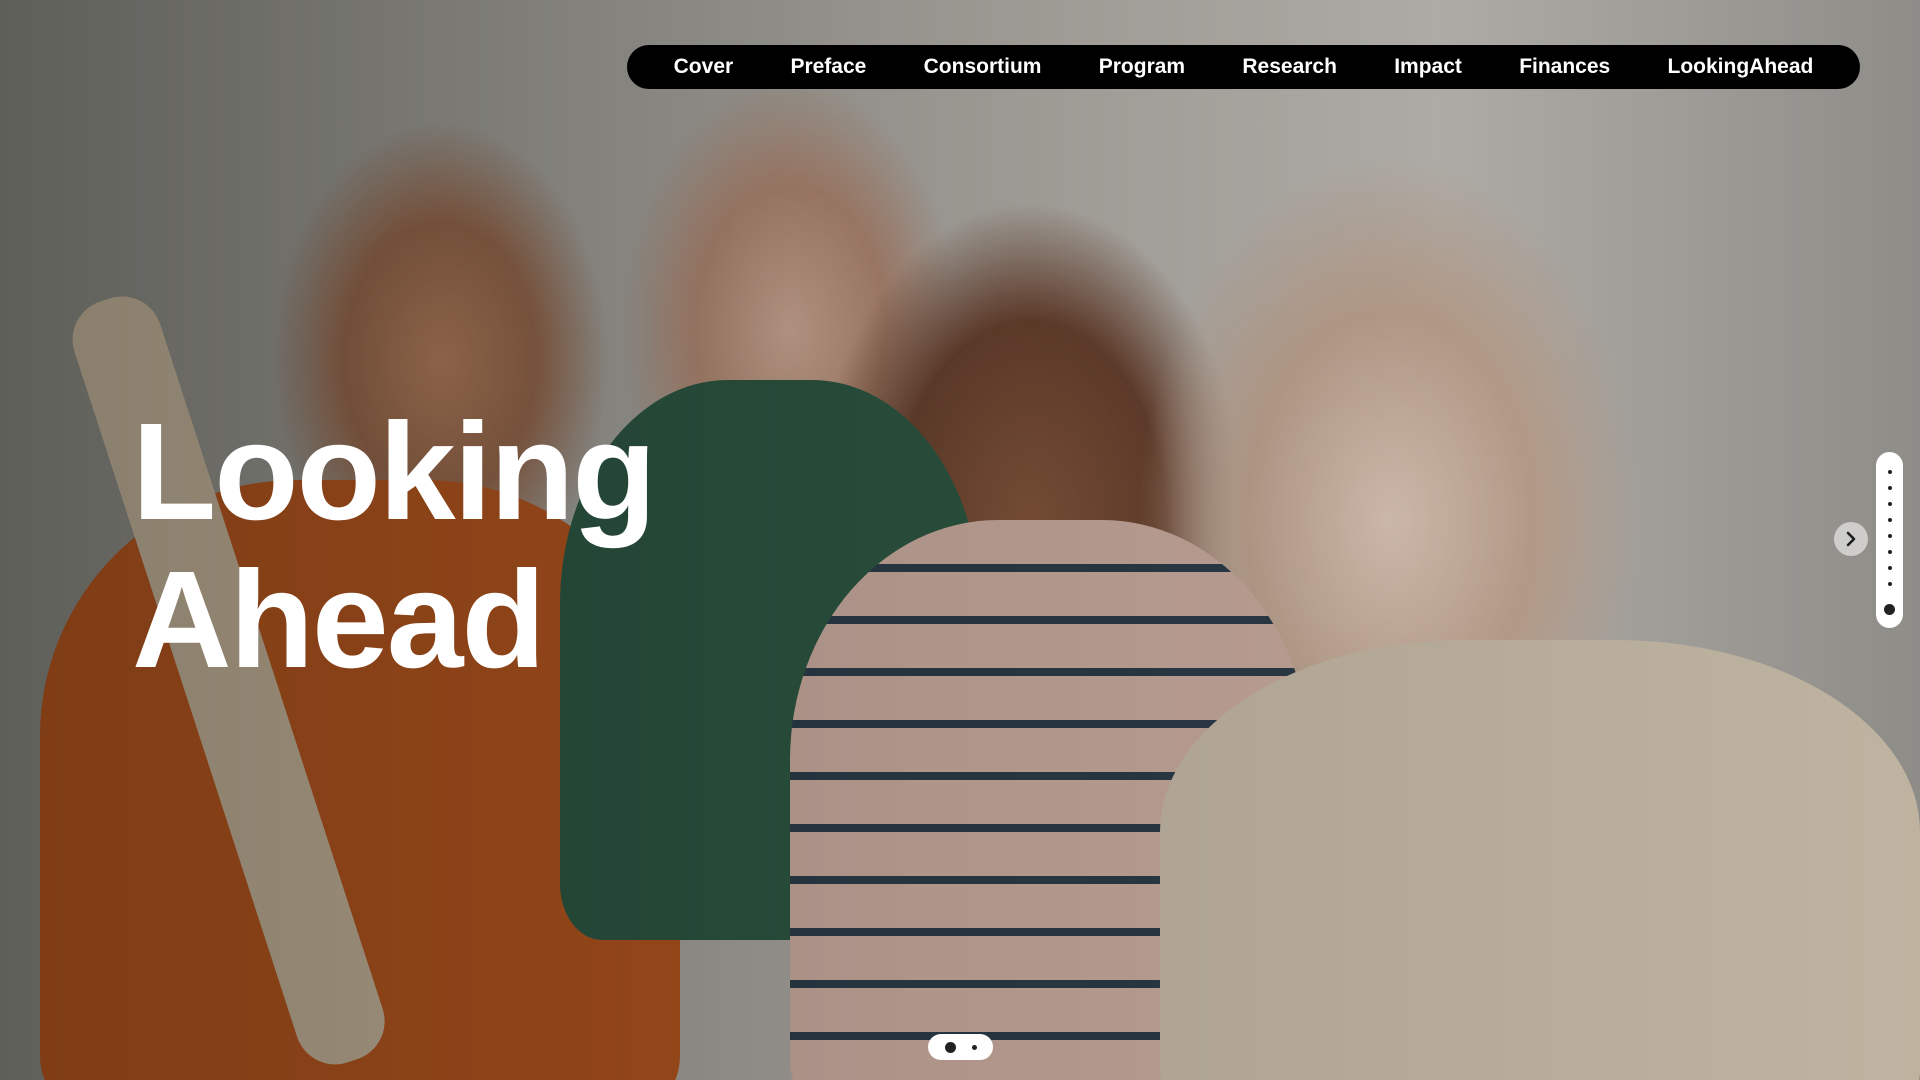 The height and width of the screenshot is (1080, 1920). I want to click on nav-item-research: Research, so click(1289, 67).